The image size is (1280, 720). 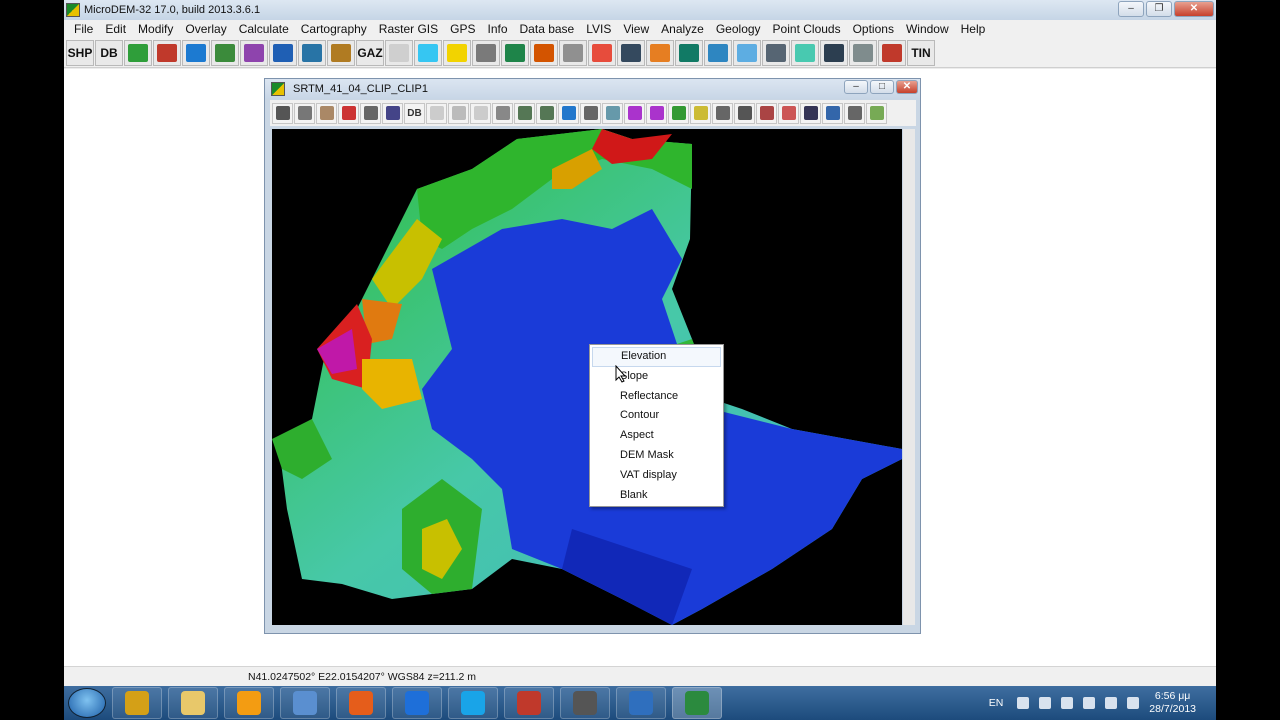 I want to click on map-window-titlebar: SRTM_41_04_CLIP_CLIP1 – □ ✕, so click(x=592, y=89).